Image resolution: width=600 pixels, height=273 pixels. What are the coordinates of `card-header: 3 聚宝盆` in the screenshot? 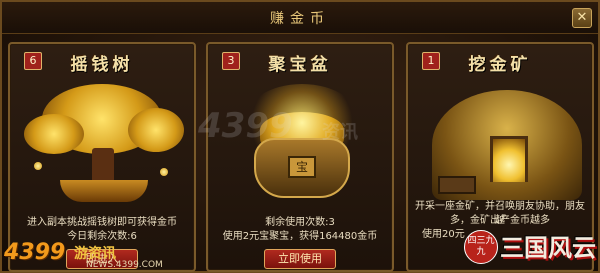 It's located at (300, 61).